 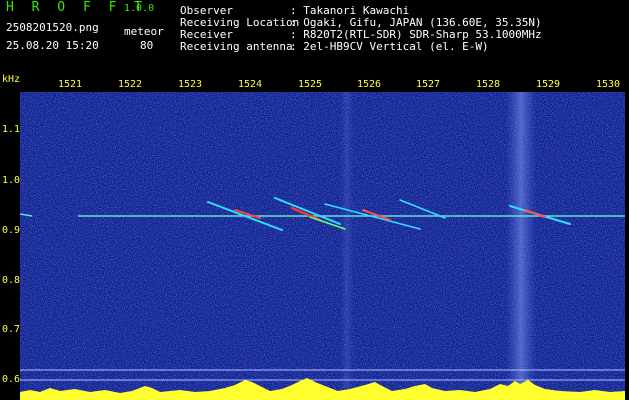 I want to click on x-tick: 1525, so click(x=310, y=84).